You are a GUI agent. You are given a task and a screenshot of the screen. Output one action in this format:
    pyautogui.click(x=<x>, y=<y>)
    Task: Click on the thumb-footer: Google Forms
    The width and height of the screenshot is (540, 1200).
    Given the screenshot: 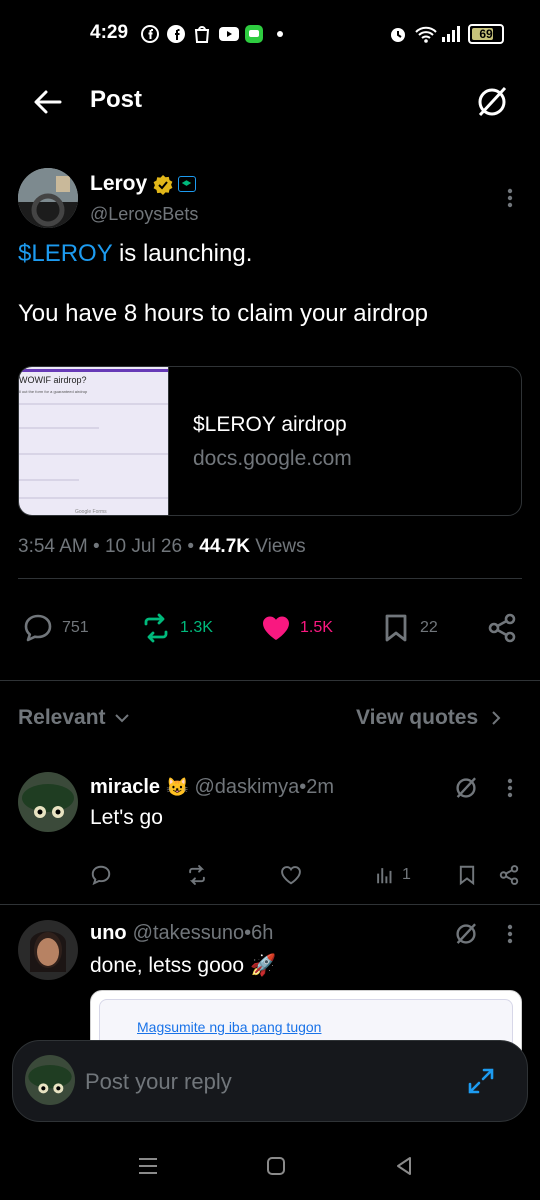 What is the action you would take?
    pyautogui.click(x=91, y=512)
    